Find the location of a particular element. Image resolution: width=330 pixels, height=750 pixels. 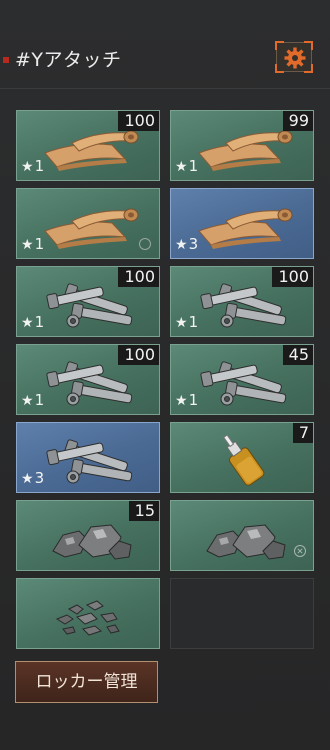

gear-icon is located at coordinates (295, 58).